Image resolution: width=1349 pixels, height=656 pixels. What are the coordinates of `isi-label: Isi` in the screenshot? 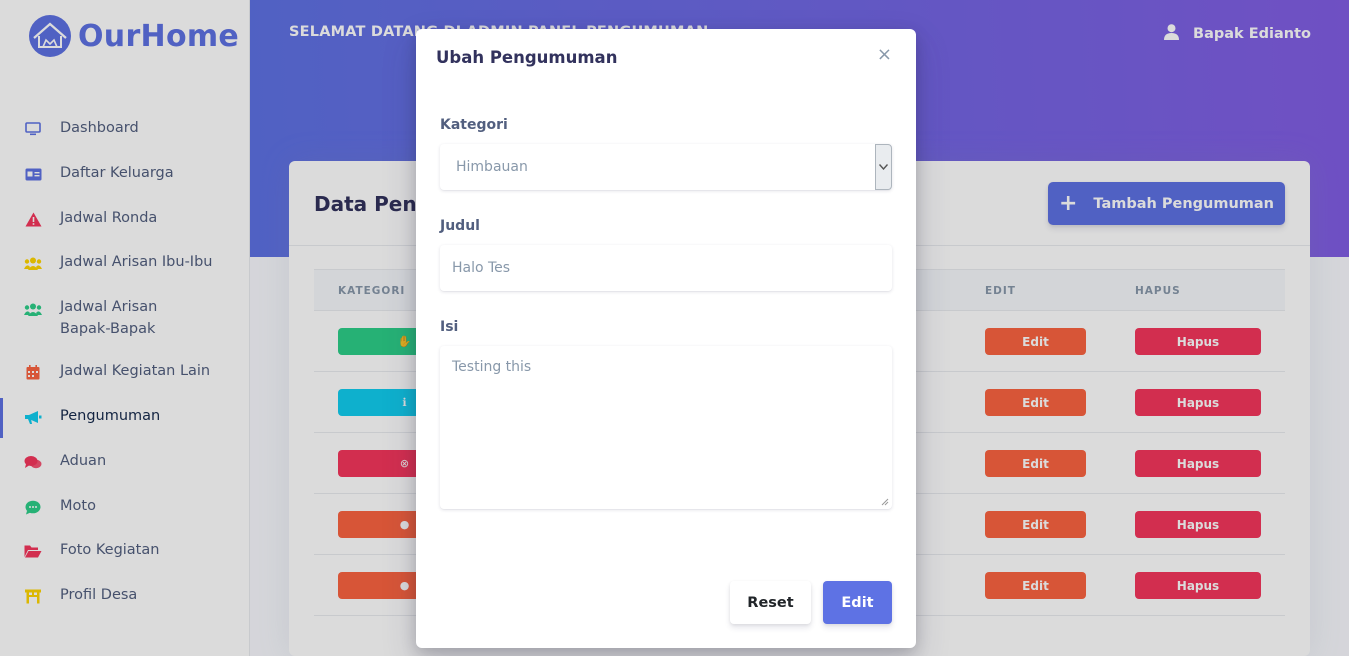 It's located at (449, 327).